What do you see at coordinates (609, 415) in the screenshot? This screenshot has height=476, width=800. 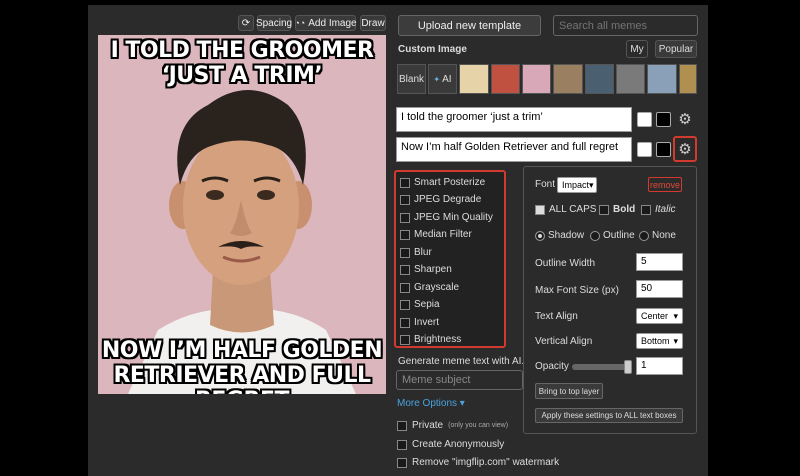 I see `apply-all-button: Apply these settings to ALL text boxes` at bounding box center [609, 415].